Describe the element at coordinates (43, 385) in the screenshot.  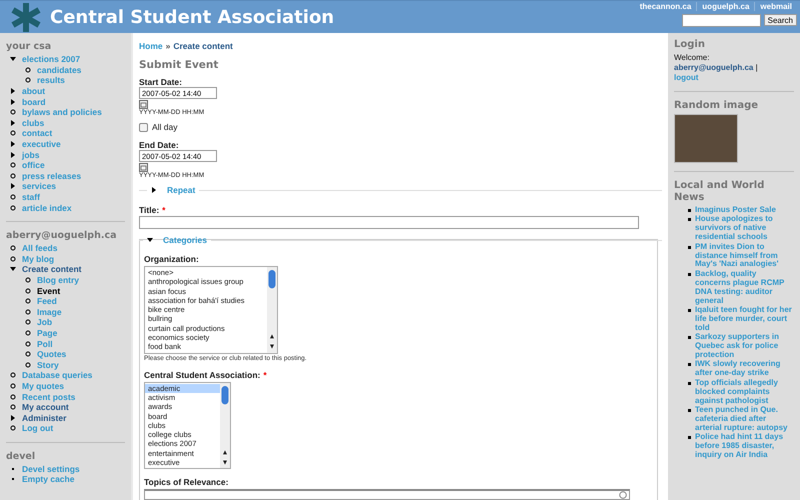
I see `menu-link: My quotes` at that location.